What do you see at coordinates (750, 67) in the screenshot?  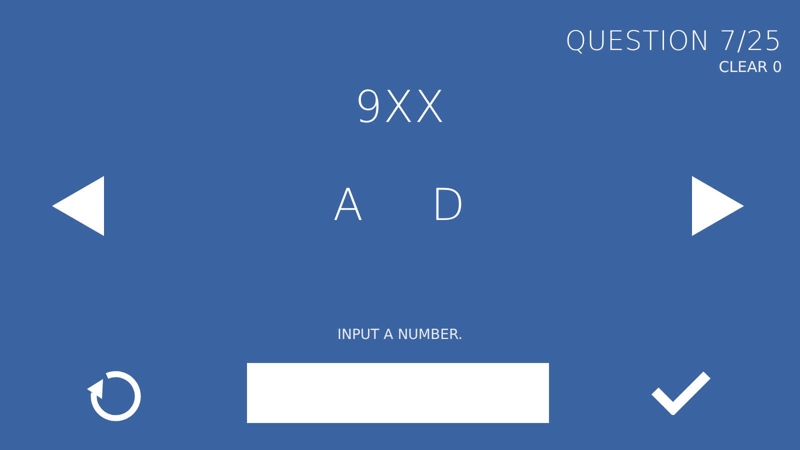 I see `clear-counter: CLEAR 0` at bounding box center [750, 67].